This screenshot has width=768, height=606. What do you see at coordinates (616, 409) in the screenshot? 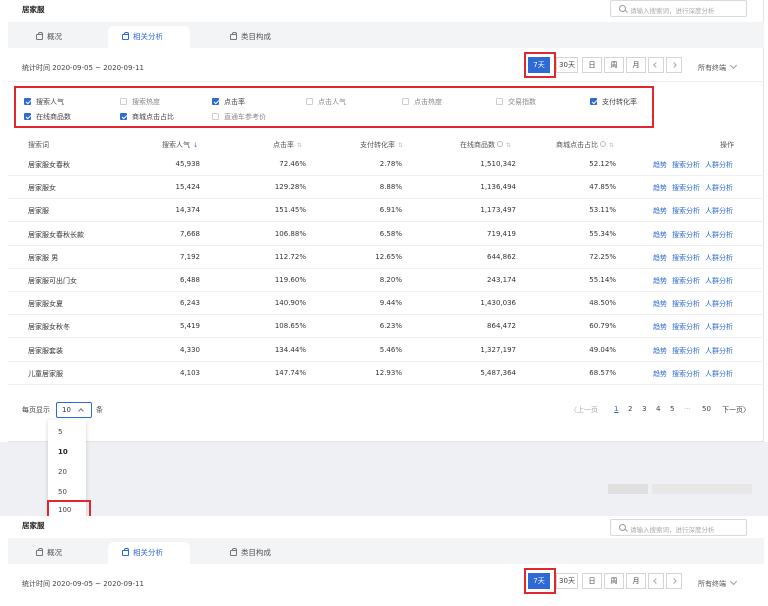
I see `page-link-1: 1` at bounding box center [616, 409].